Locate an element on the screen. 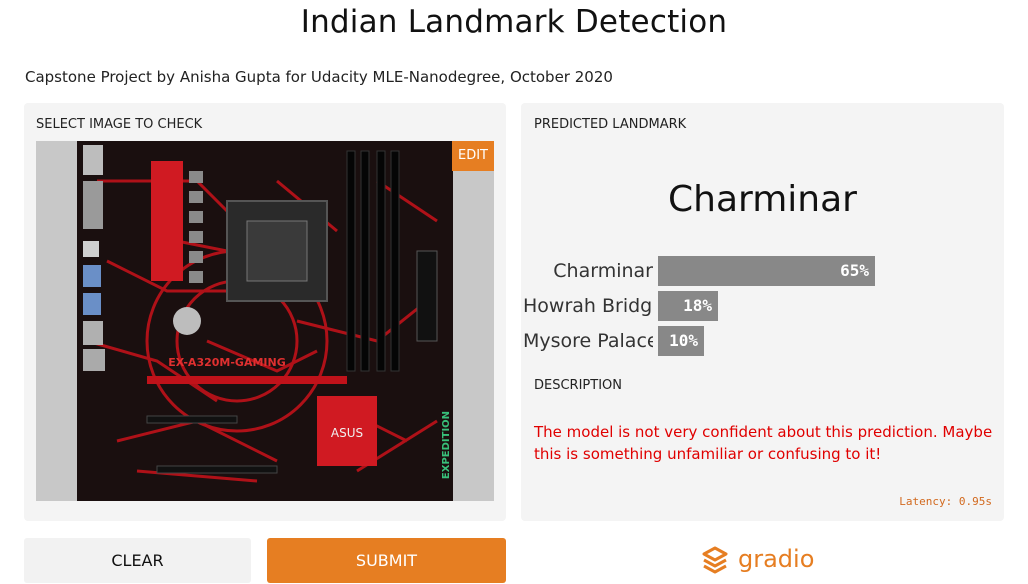 Image resolution: width=1028 pixels, height=584 pixels. confidence-row: Charminar 65% is located at coordinates (762, 271).